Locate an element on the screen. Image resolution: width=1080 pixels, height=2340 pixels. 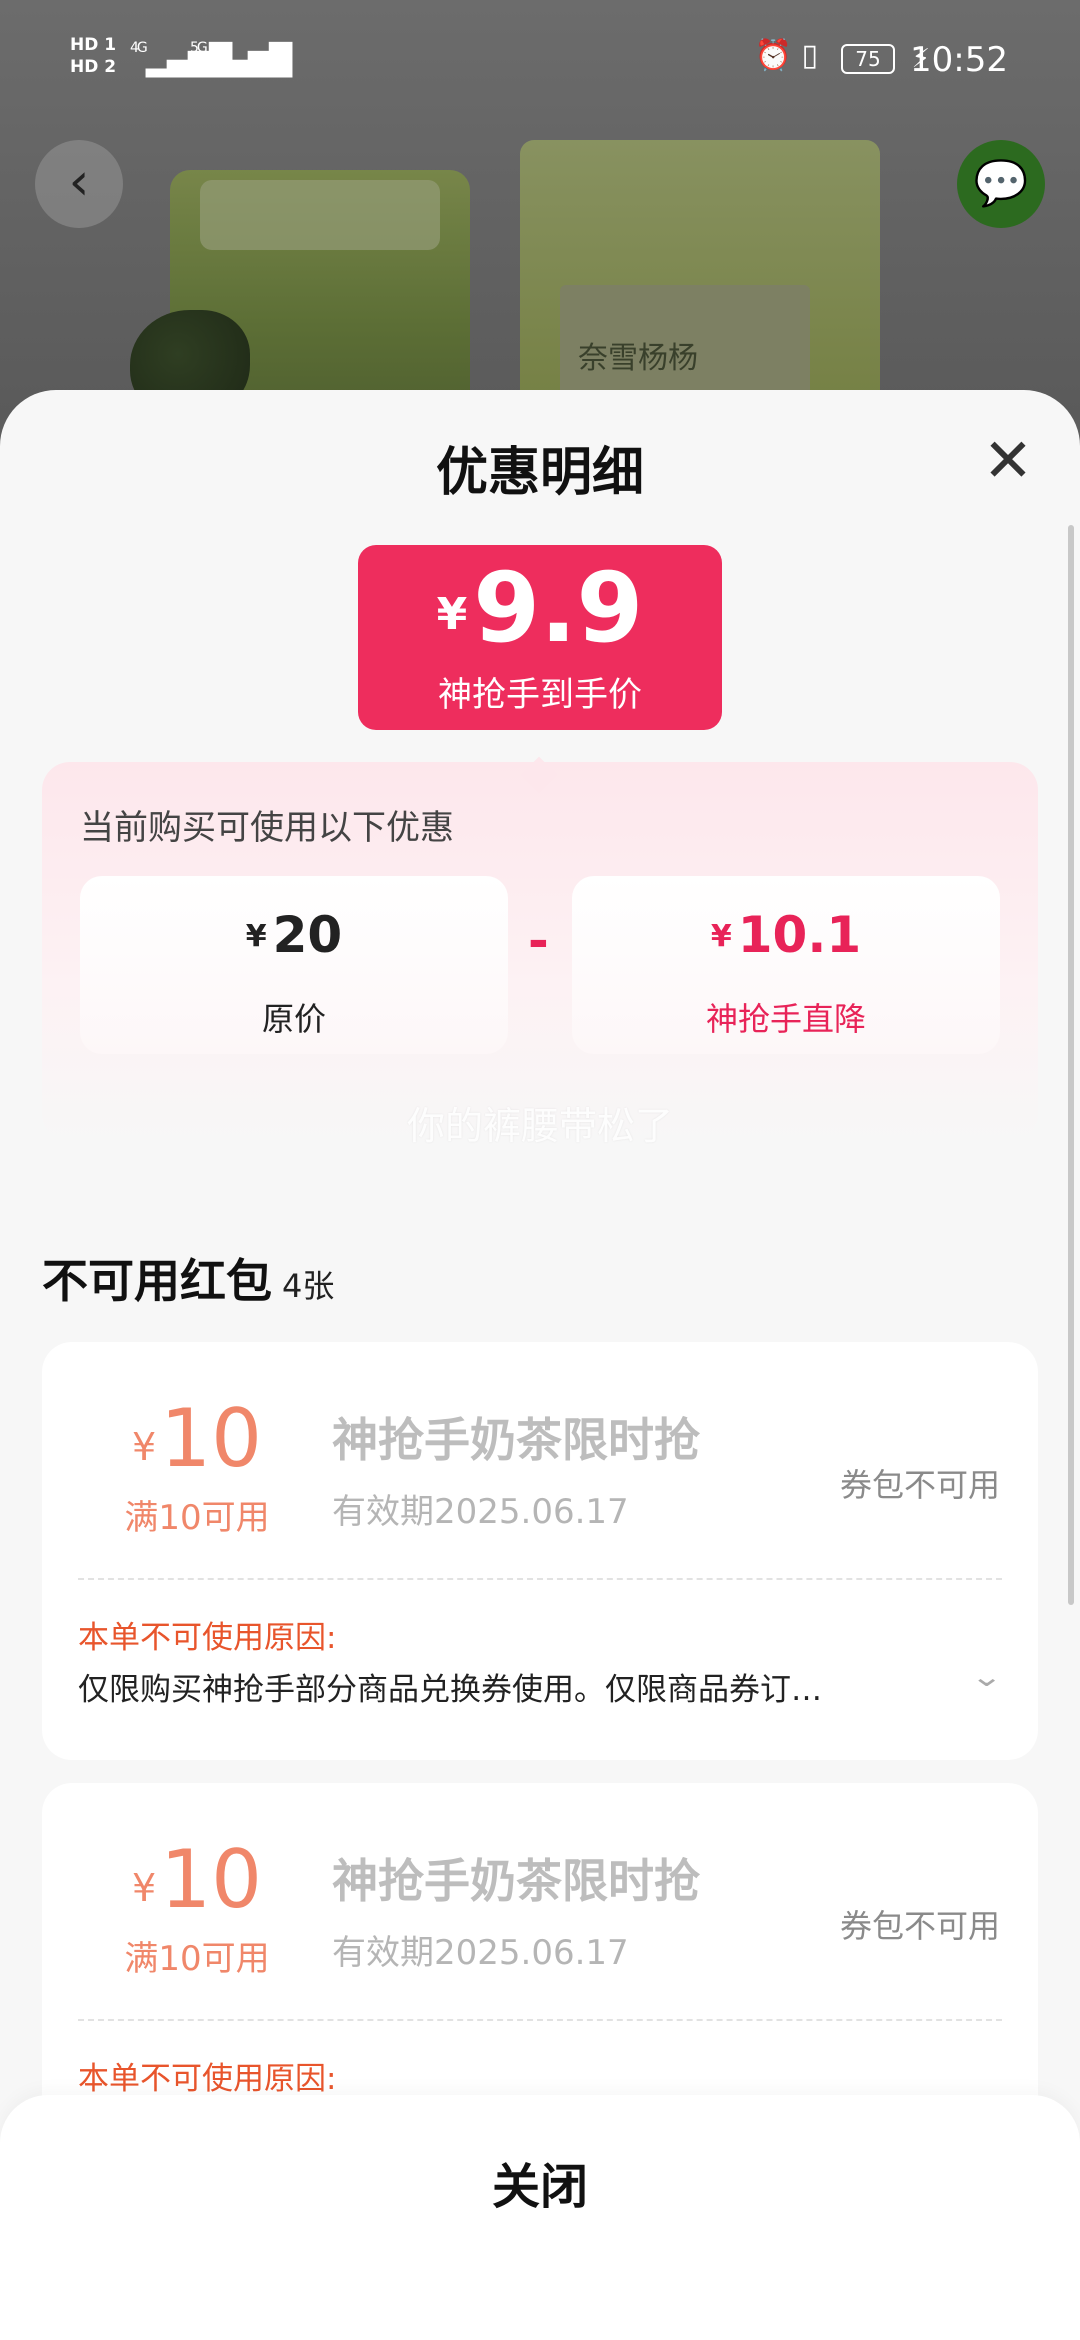
chevron-down-icon: ⌄ is located at coordinates (986, 1676).